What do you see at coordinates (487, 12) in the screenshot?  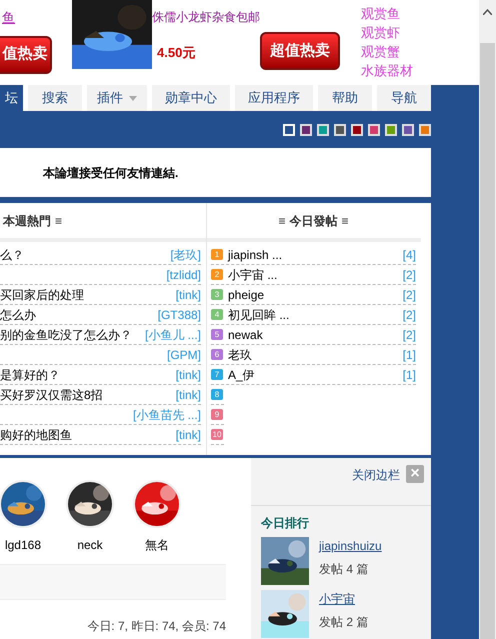 I see `scroll-up-icon` at bounding box center [487, 12].